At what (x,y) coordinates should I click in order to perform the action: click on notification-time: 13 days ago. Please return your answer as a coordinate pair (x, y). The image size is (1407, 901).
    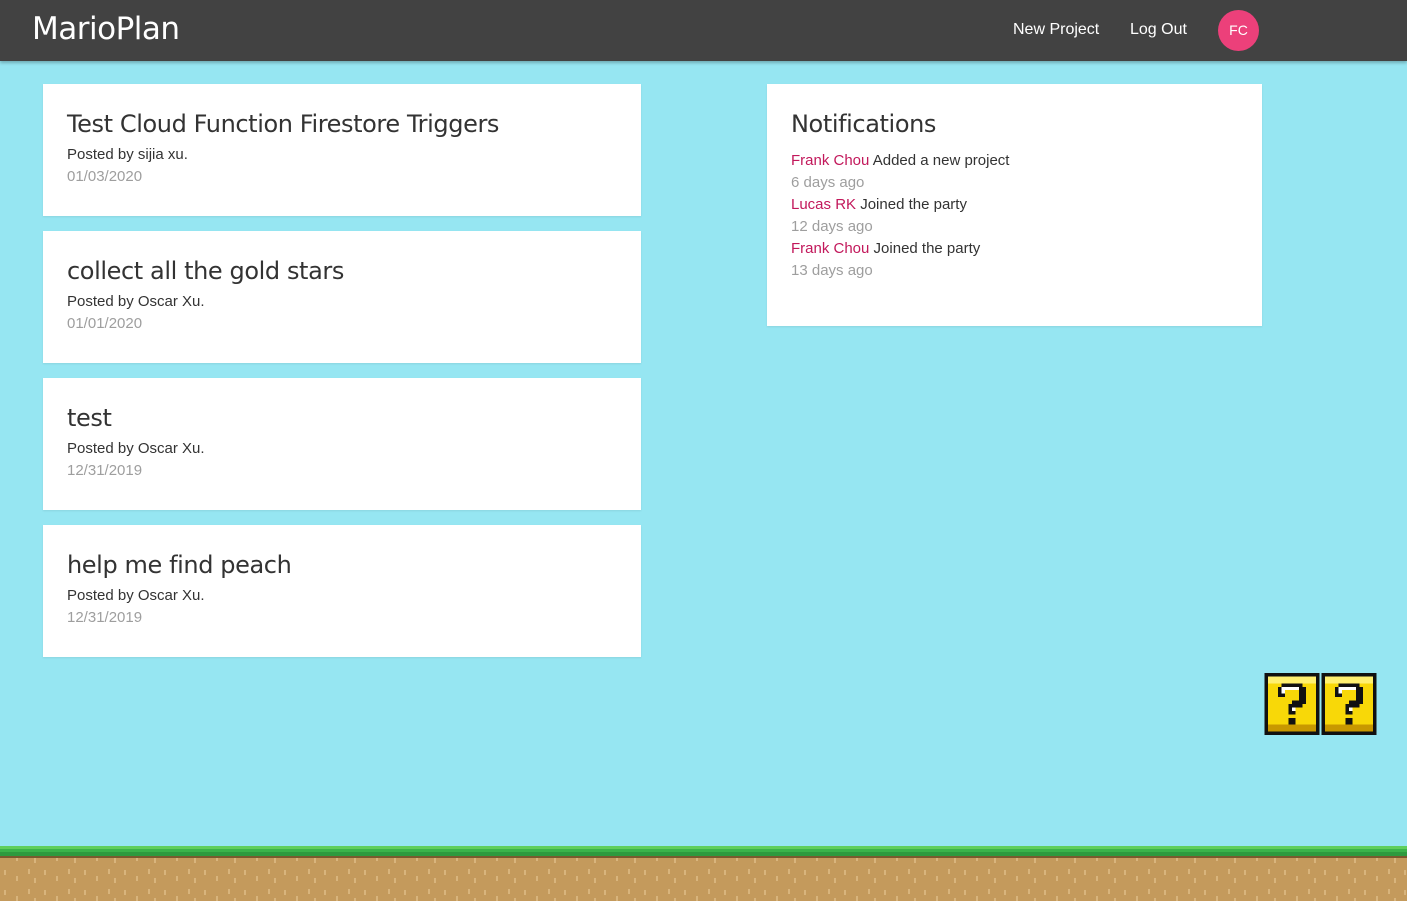
    Looking at the image, I should click on (832, 270).